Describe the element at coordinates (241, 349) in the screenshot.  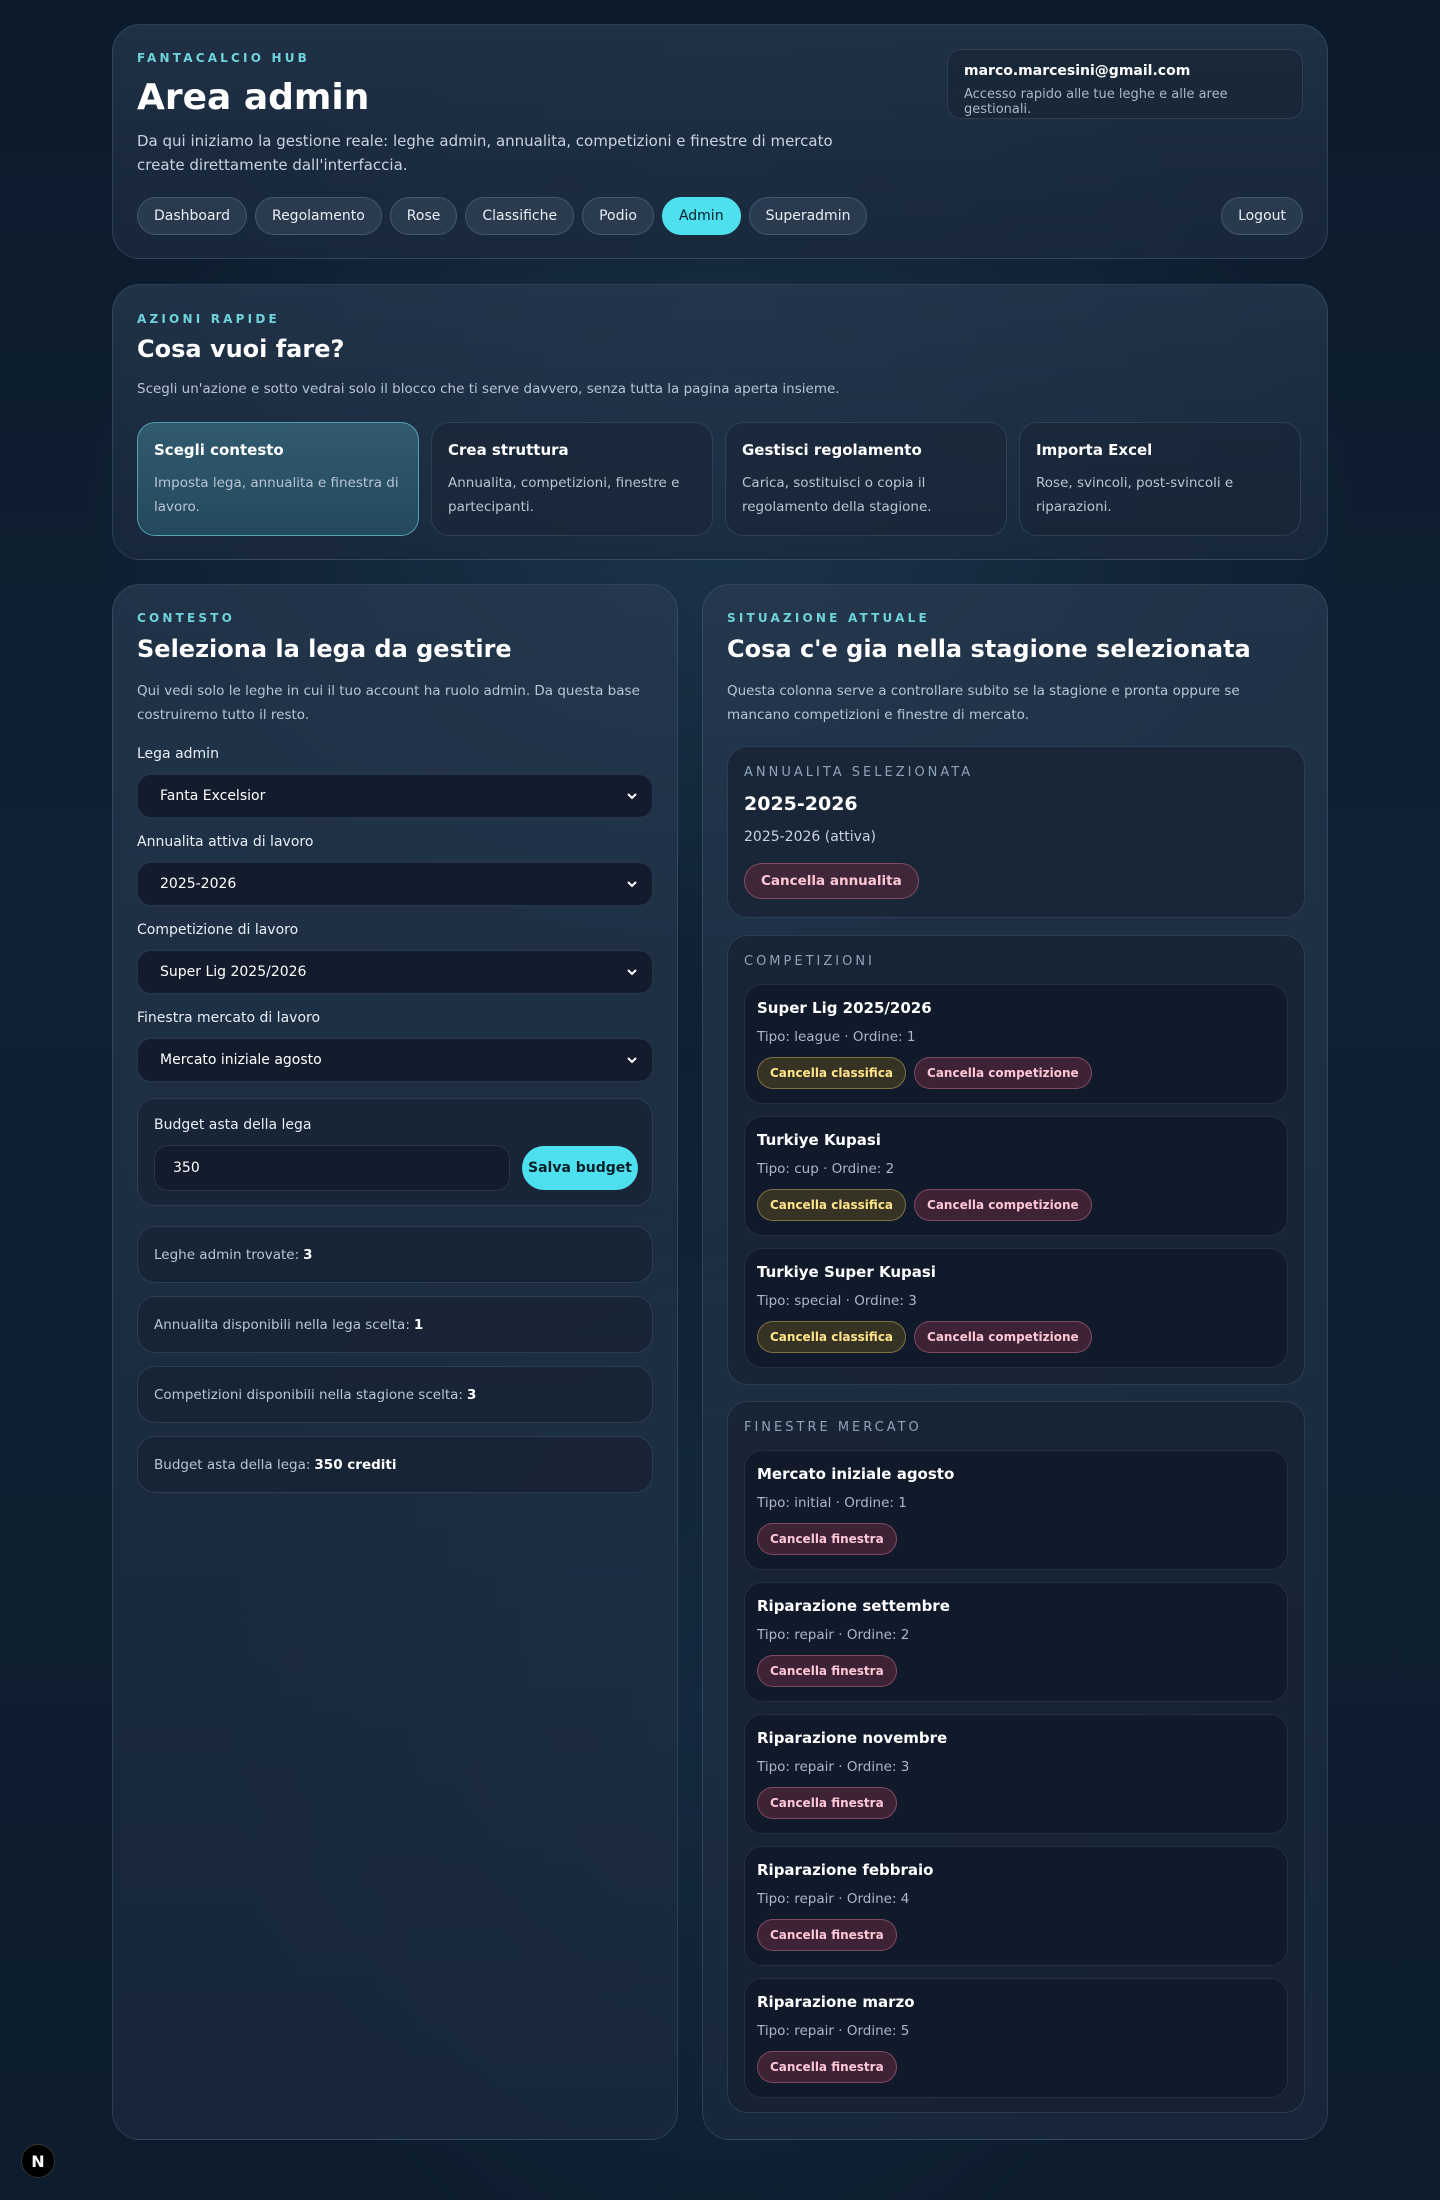
I see `quick-title: Cosa vuoi fare?` at that location.